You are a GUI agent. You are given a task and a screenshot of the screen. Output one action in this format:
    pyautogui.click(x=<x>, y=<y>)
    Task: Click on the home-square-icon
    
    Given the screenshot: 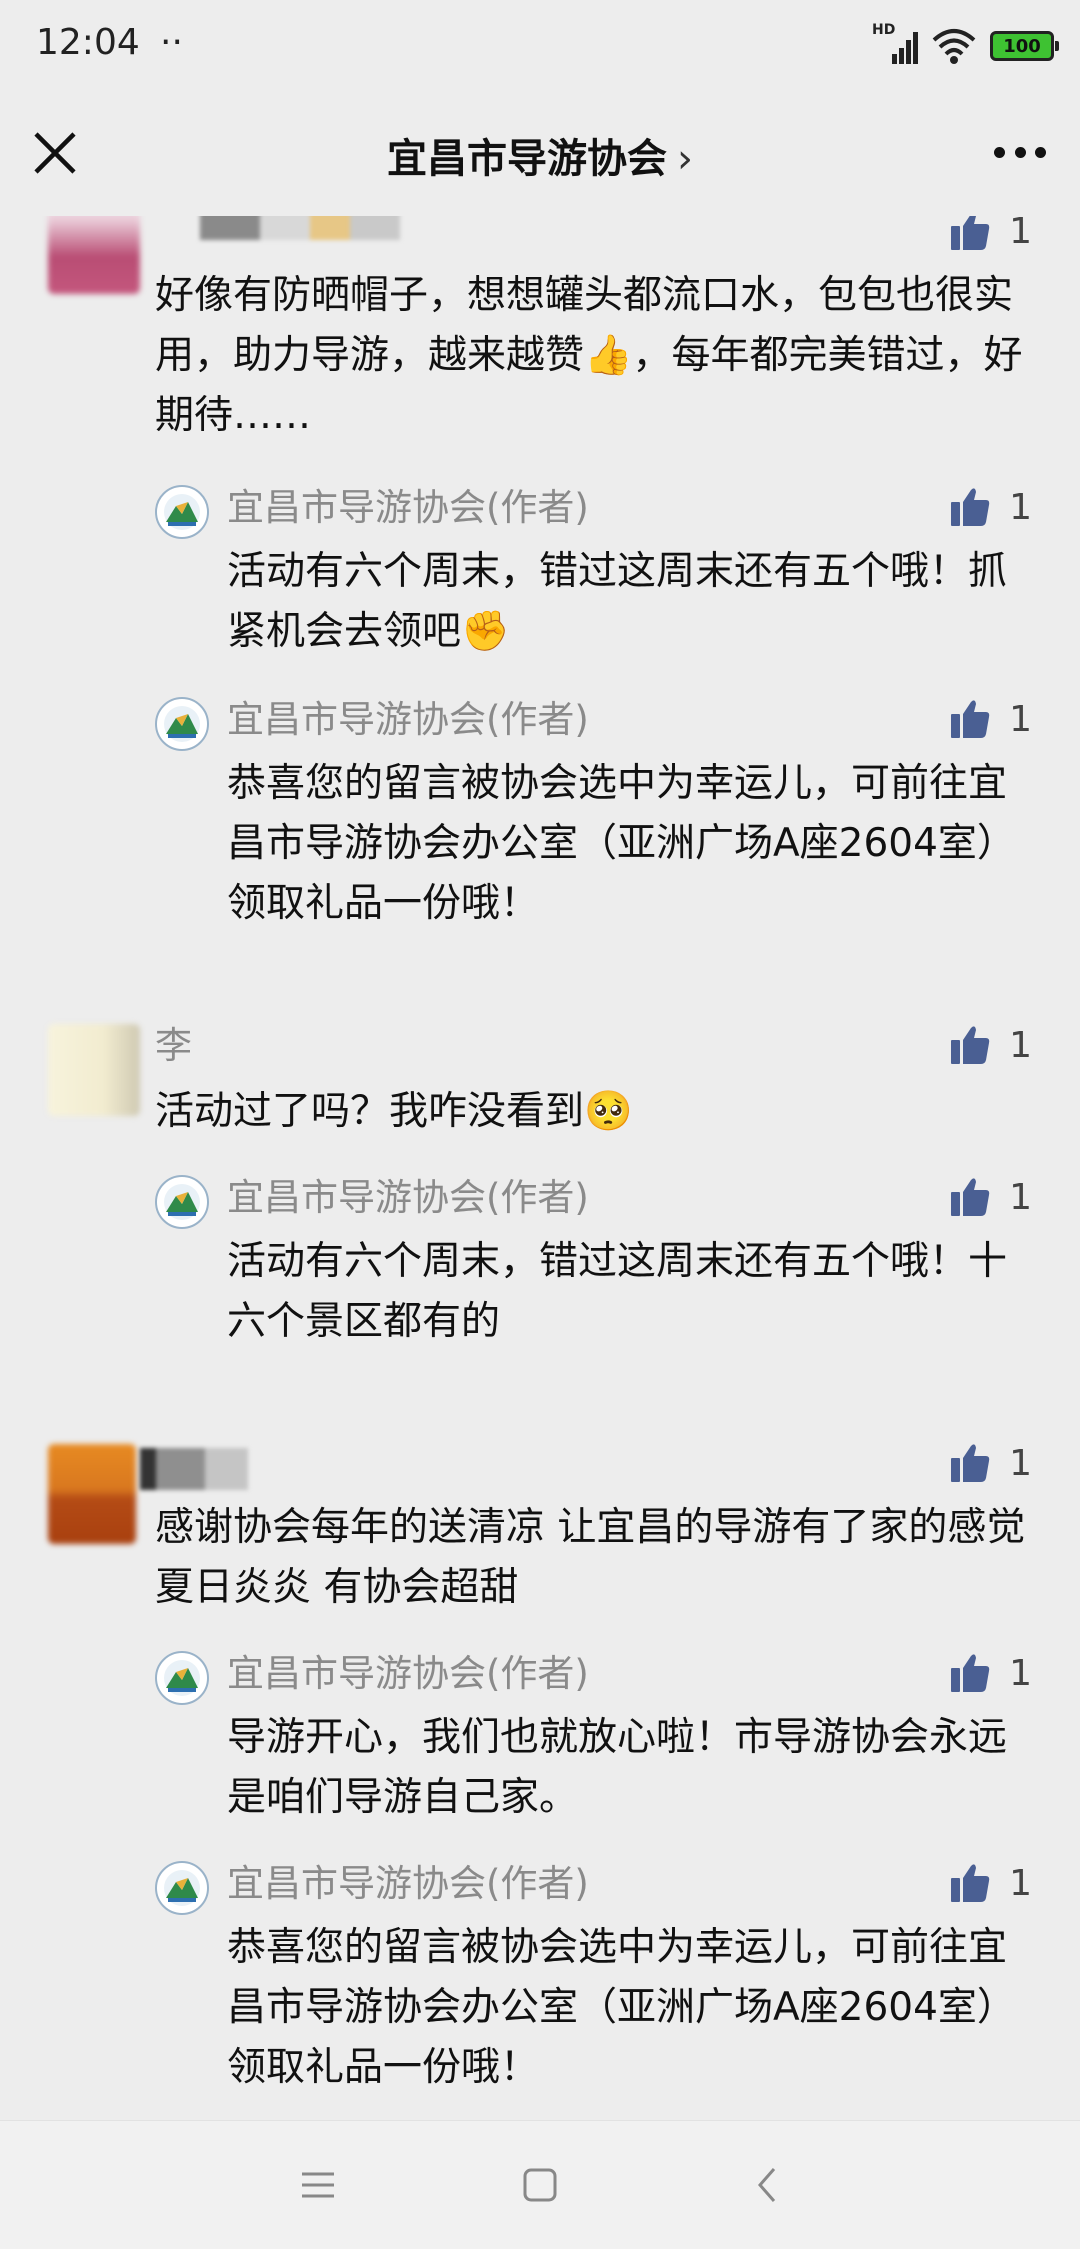 What is the action you would take?
    pyautogui.click(x=540, y=2185)
    